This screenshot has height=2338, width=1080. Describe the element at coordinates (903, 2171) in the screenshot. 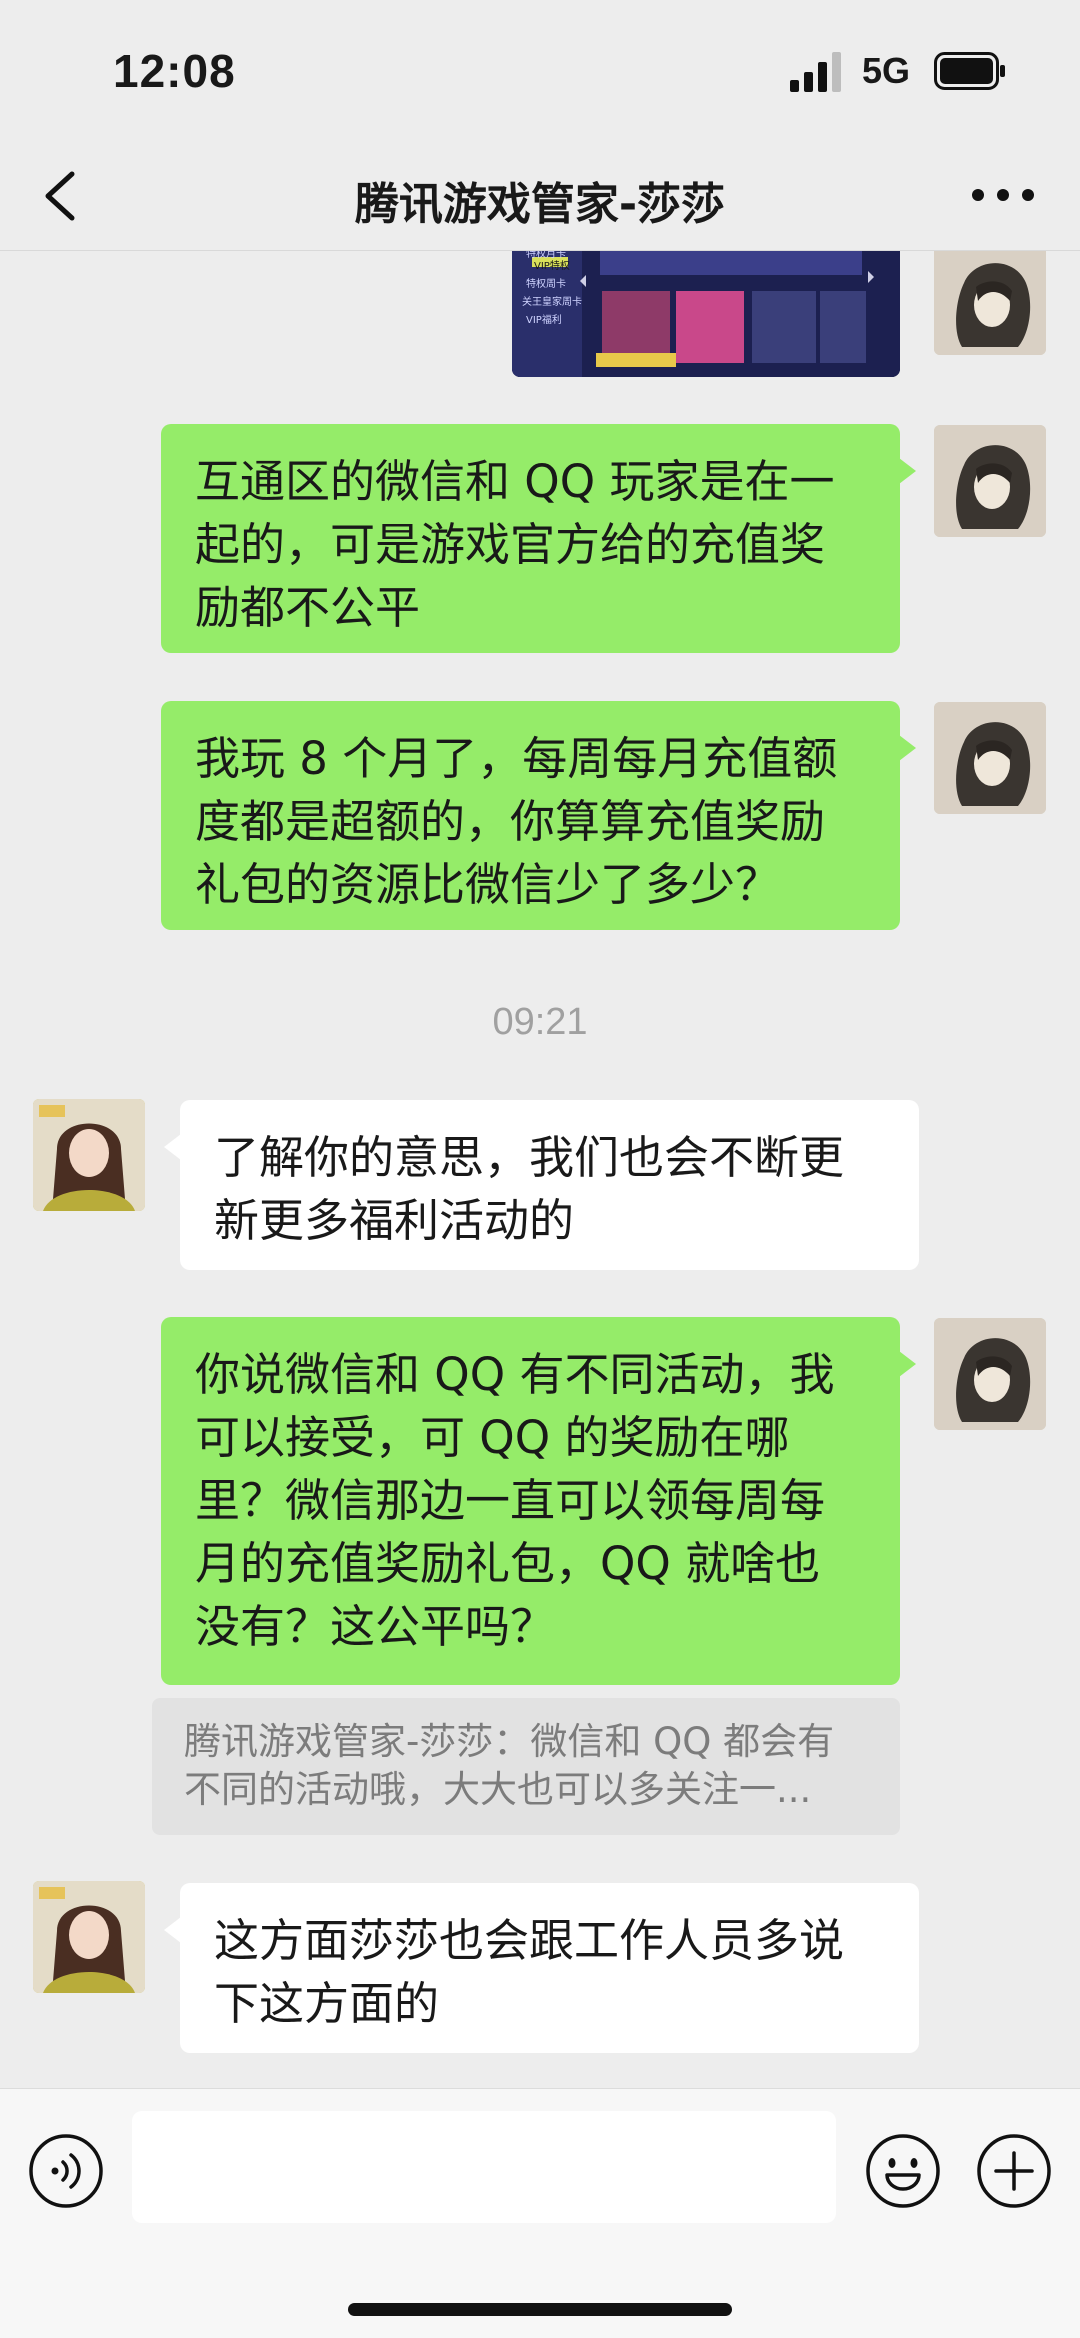

I see `emoji-icon` at that location.